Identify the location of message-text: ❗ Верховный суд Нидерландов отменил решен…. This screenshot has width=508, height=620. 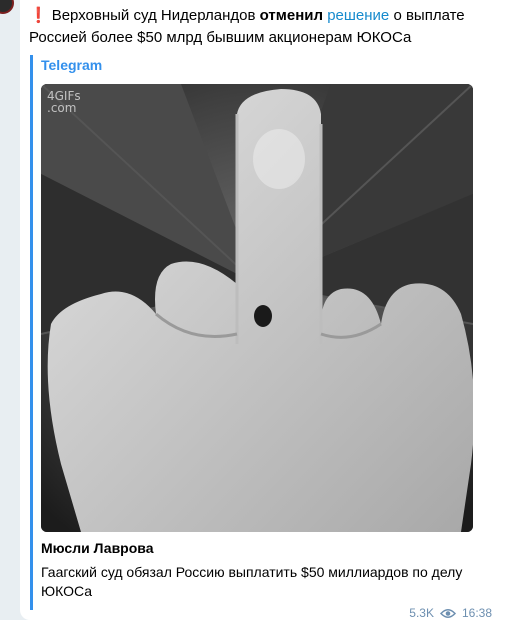
(264, 27).